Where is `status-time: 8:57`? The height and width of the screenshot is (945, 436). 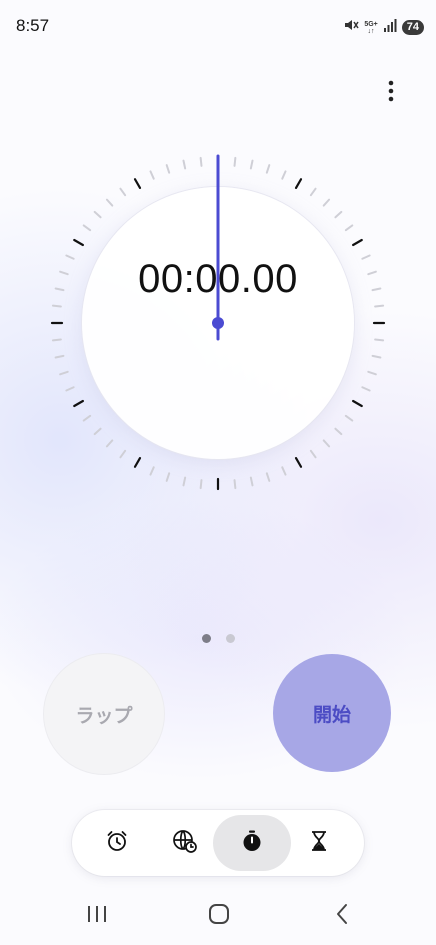 status-time: 8:57 is located at coordinates (33, 25).